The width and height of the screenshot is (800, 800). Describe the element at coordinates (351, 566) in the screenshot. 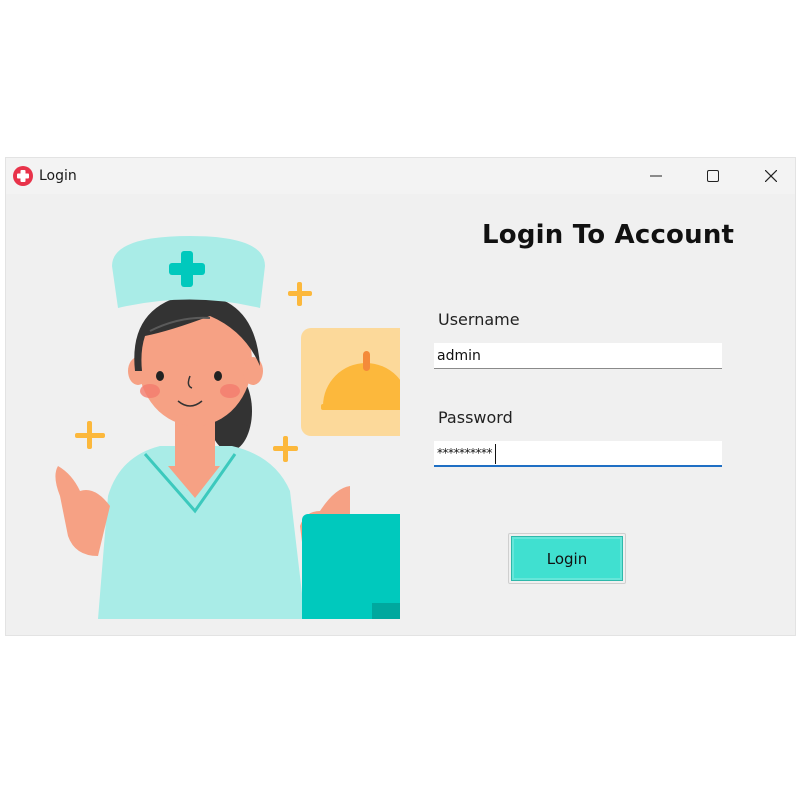

I see `clipboard` at that location.